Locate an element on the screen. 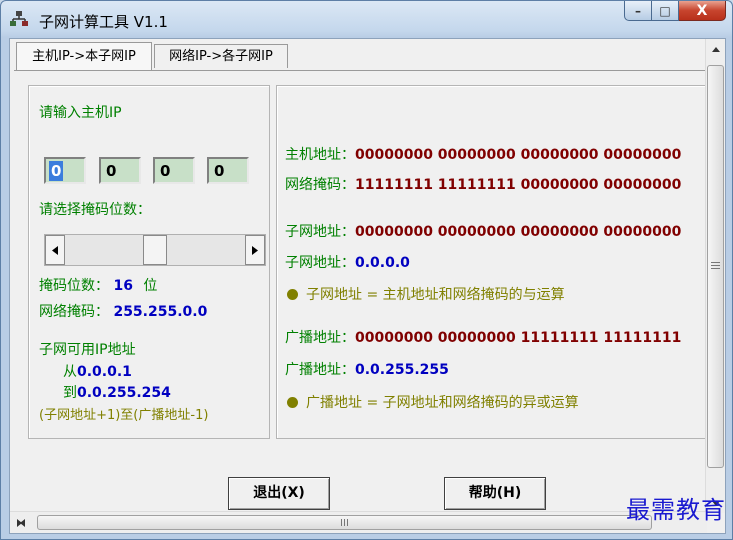 The height and width of the screenshot is (540, 733). mask-bits-label: 掩码位数： is located at coordinates (74, 286).